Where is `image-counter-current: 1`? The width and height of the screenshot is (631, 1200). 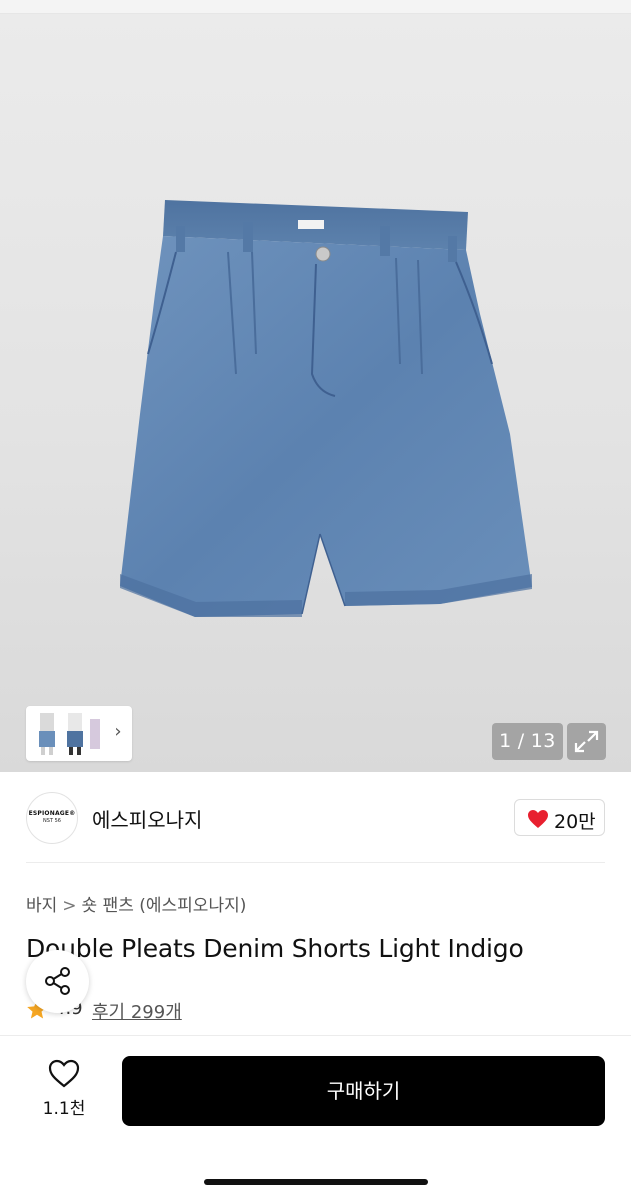
image-counter-current: 1 is located at coordinates (505, 741).